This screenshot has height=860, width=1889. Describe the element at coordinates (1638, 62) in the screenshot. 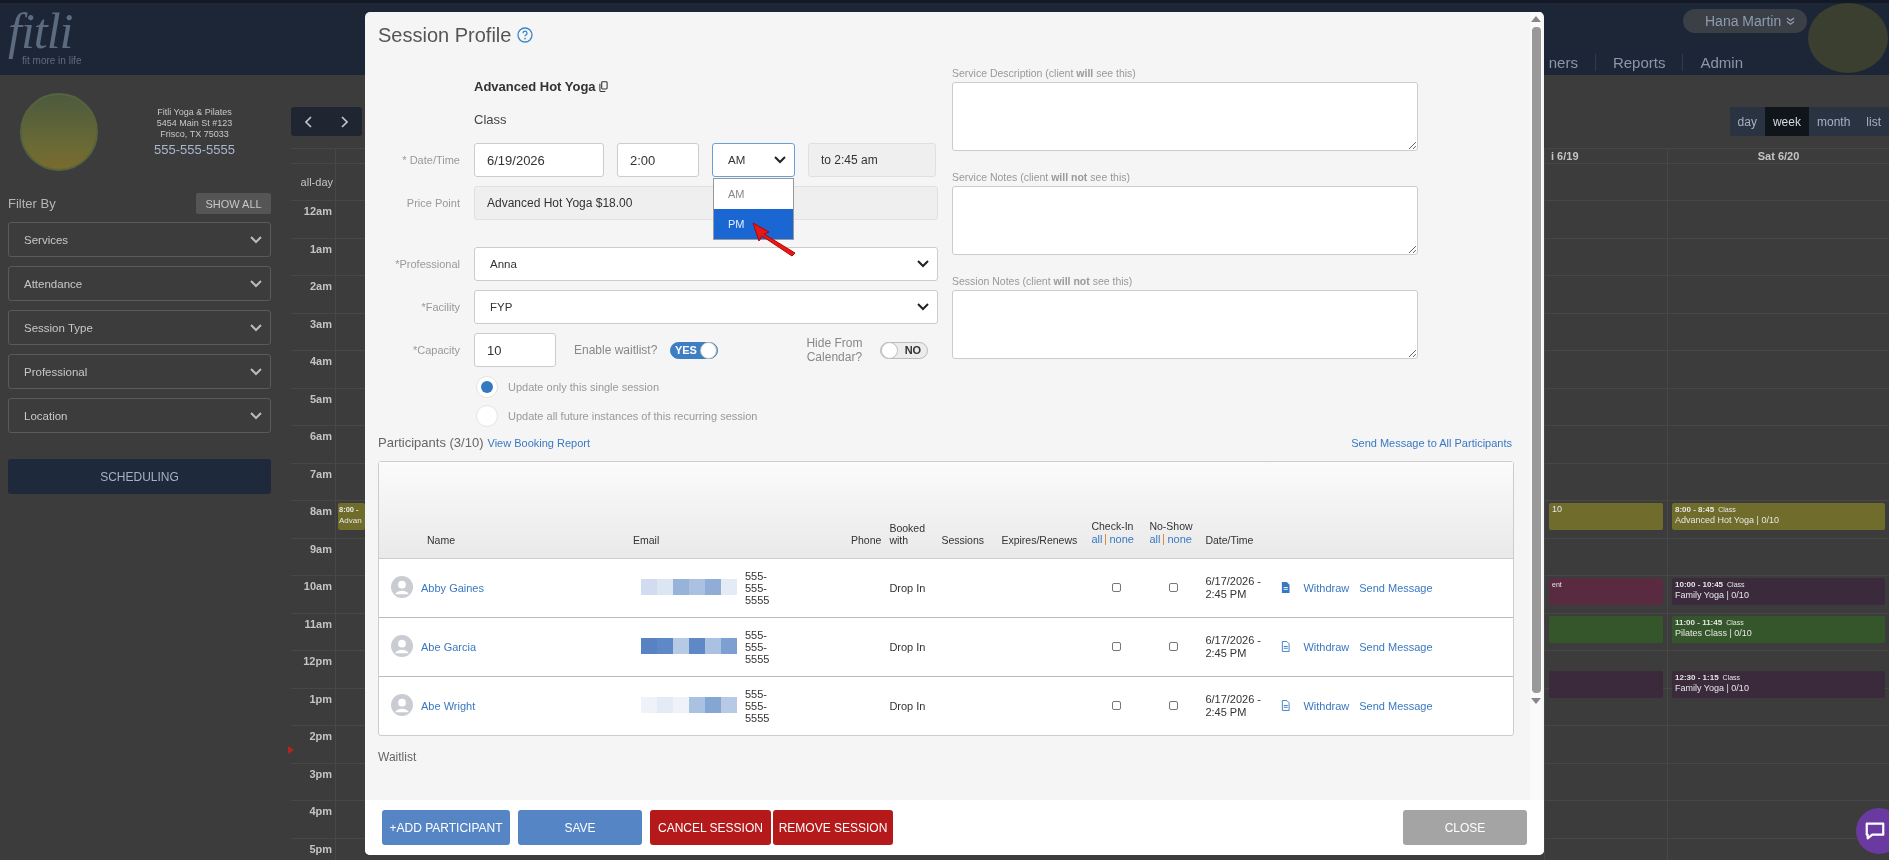

I see `nav-link: Reports` at that location.